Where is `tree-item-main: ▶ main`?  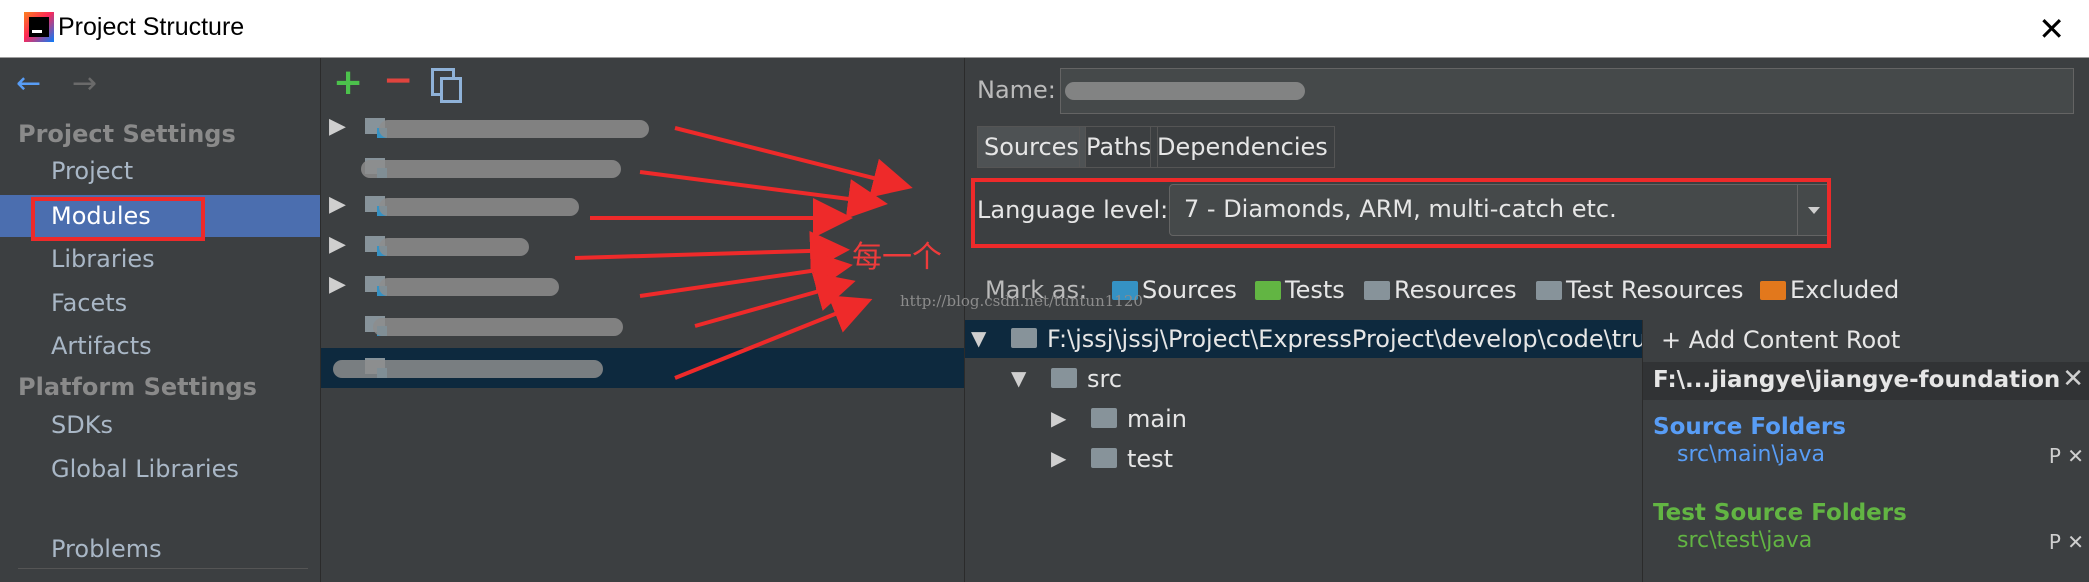 tree-item-main: ▶ main is located at coordinates (1303, 419).